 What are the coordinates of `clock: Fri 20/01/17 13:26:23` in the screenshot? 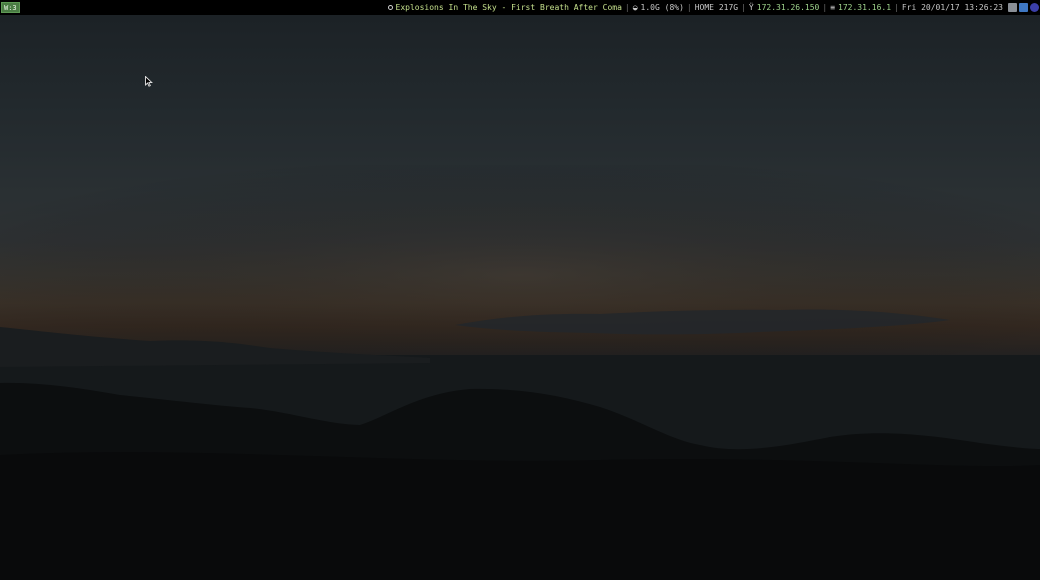 It's located at (952, 7).